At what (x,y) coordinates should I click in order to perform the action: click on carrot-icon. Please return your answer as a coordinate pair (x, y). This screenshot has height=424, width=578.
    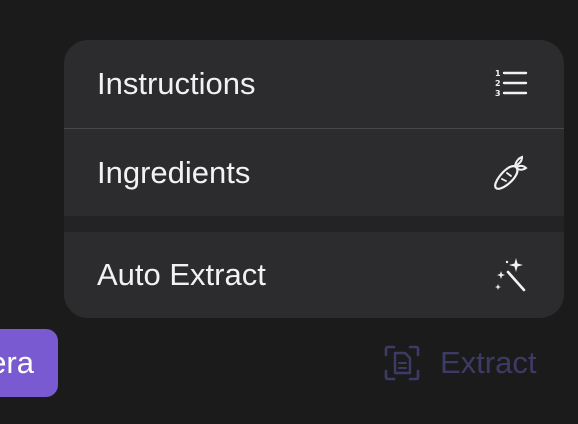
    Looking at the image, I should click on (510, 173).